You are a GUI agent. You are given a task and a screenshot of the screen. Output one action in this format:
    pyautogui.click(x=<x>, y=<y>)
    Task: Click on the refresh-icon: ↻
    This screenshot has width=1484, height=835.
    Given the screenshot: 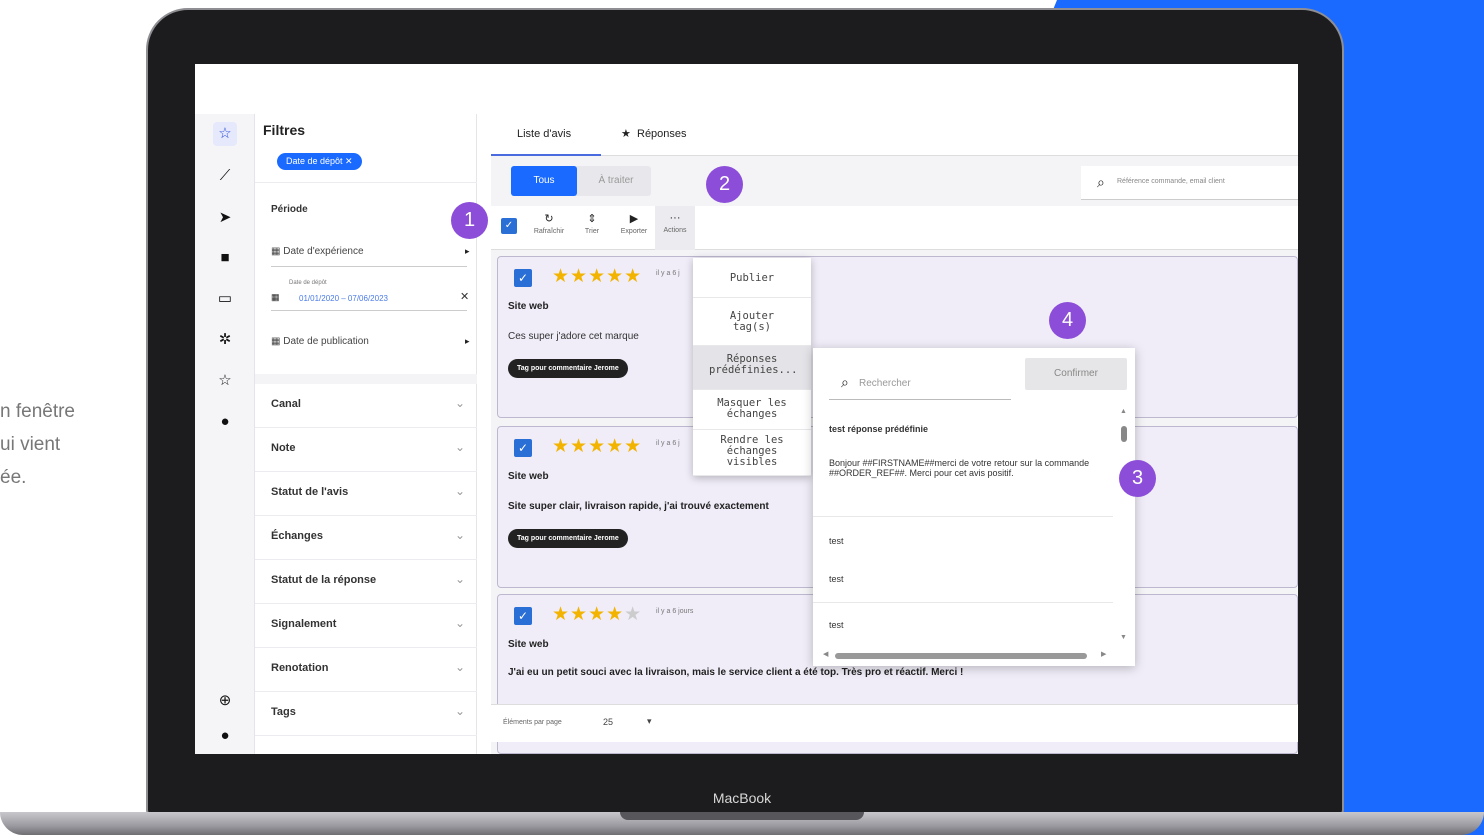 What is the action you would take?
    pyautogui.click(x=549, y=219)
    